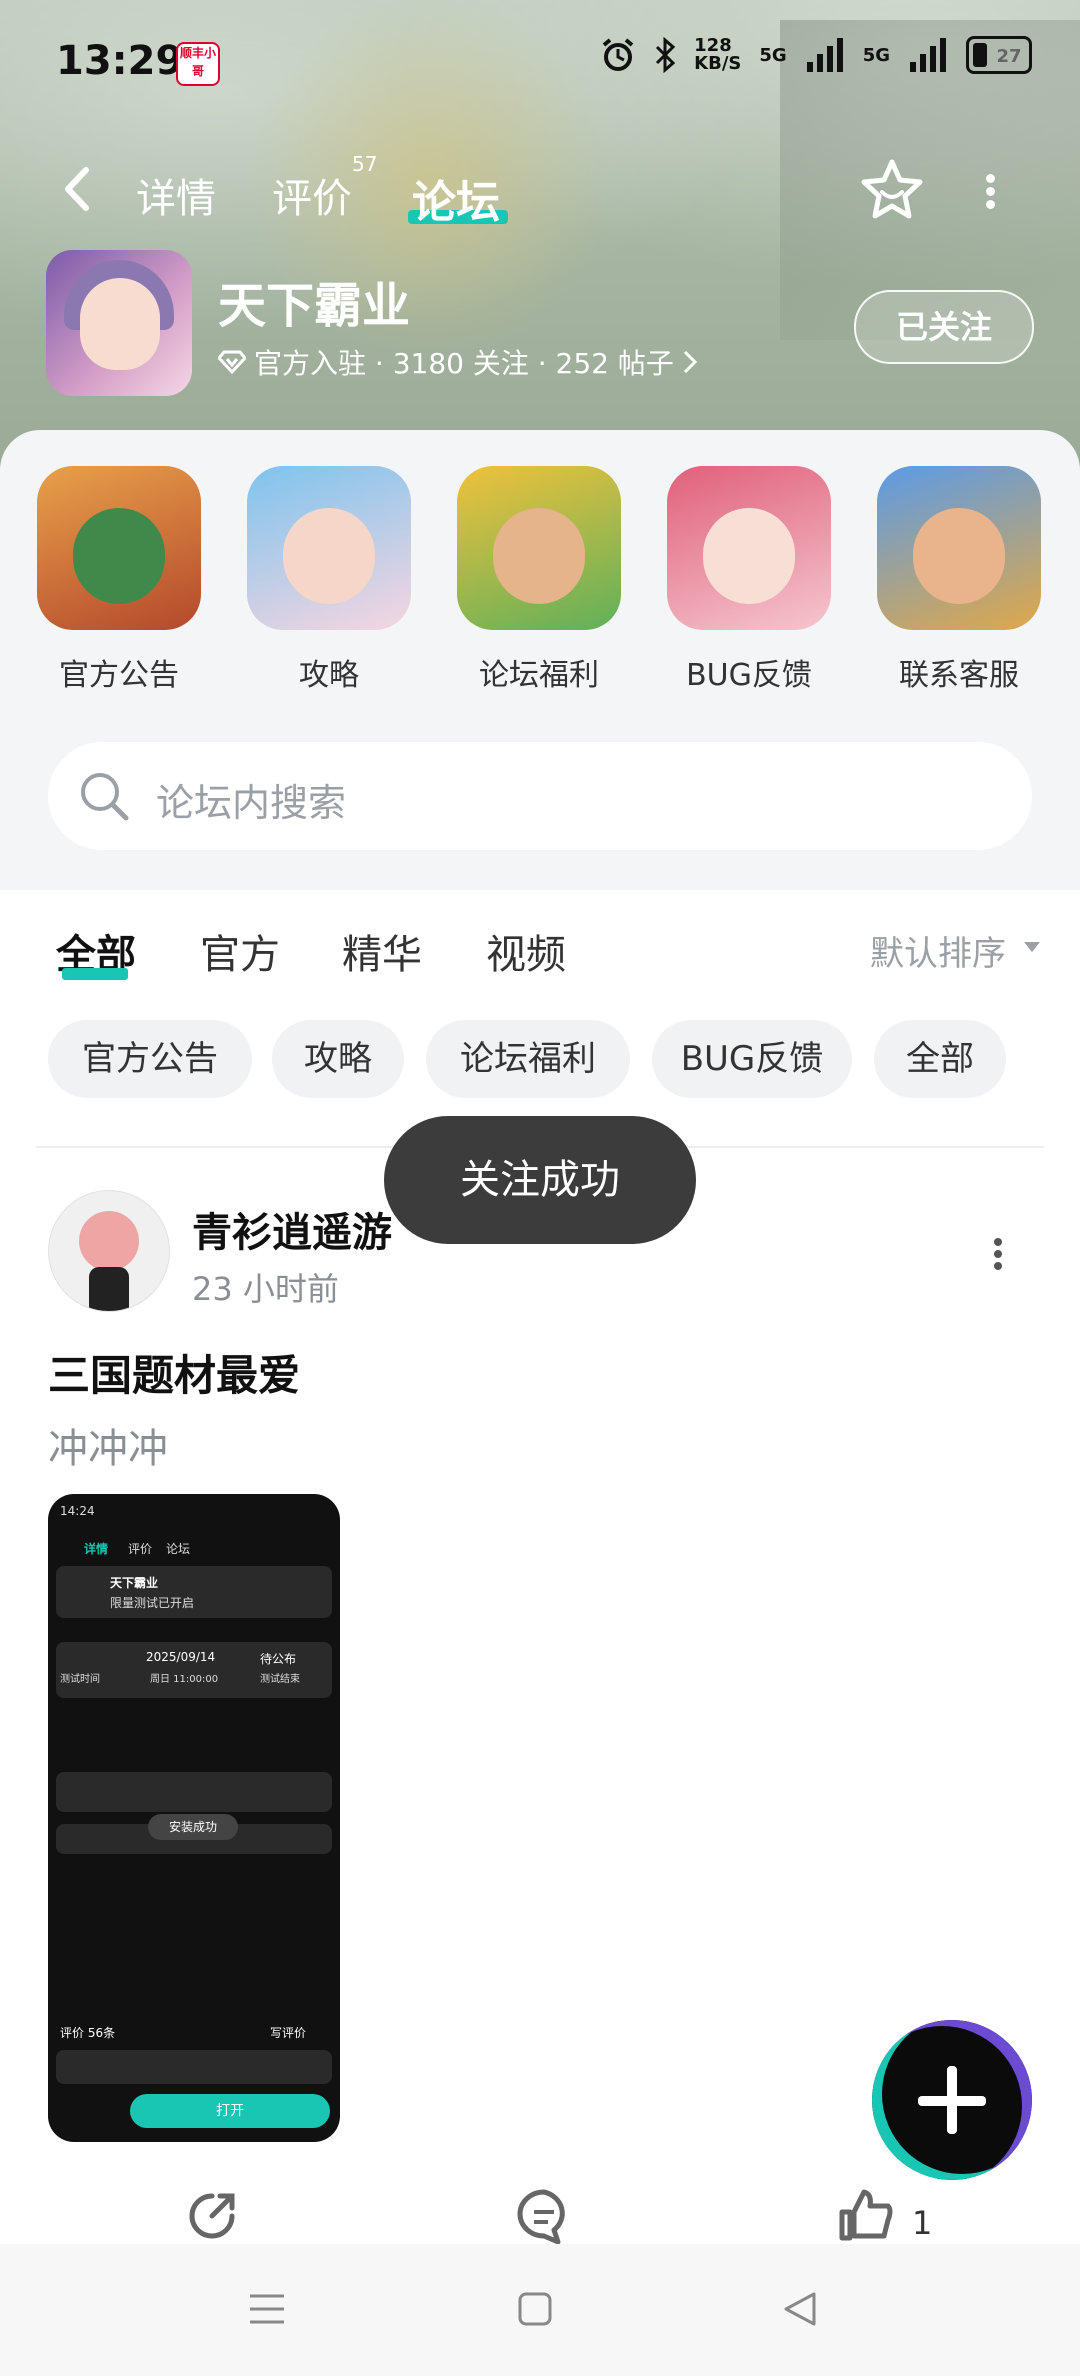 The width and height of the screenshot is (1080, 2376). What do you see at coordinates (540, 796) in the screenshot?
I see `search-input: 论坛内搜索` at bounding box center [540, 796].